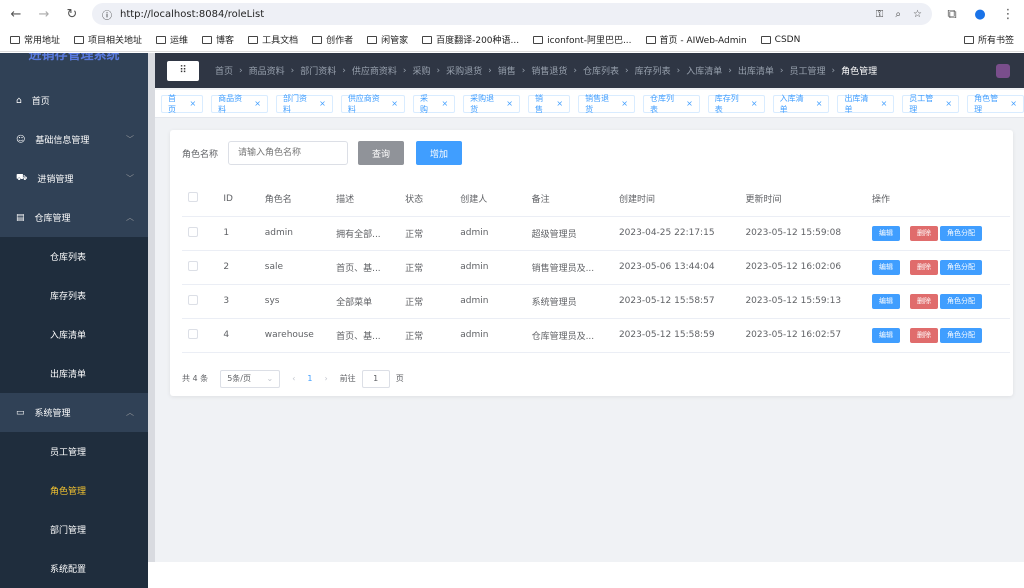 The height and width of the screenshot is (588, 1024). What do you see at coordinates (980, 14) in the screenshot?
I see `profile-icon: ●` at bounding box center [980, 14].